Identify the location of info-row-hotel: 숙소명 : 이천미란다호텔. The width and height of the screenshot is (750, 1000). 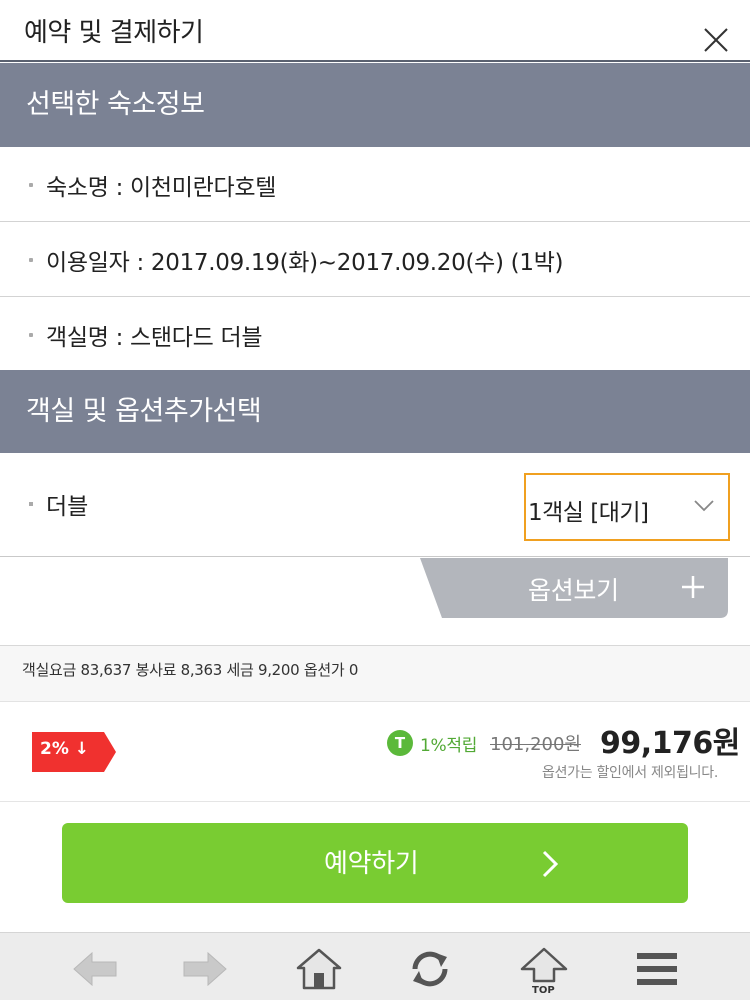
(375, 184).